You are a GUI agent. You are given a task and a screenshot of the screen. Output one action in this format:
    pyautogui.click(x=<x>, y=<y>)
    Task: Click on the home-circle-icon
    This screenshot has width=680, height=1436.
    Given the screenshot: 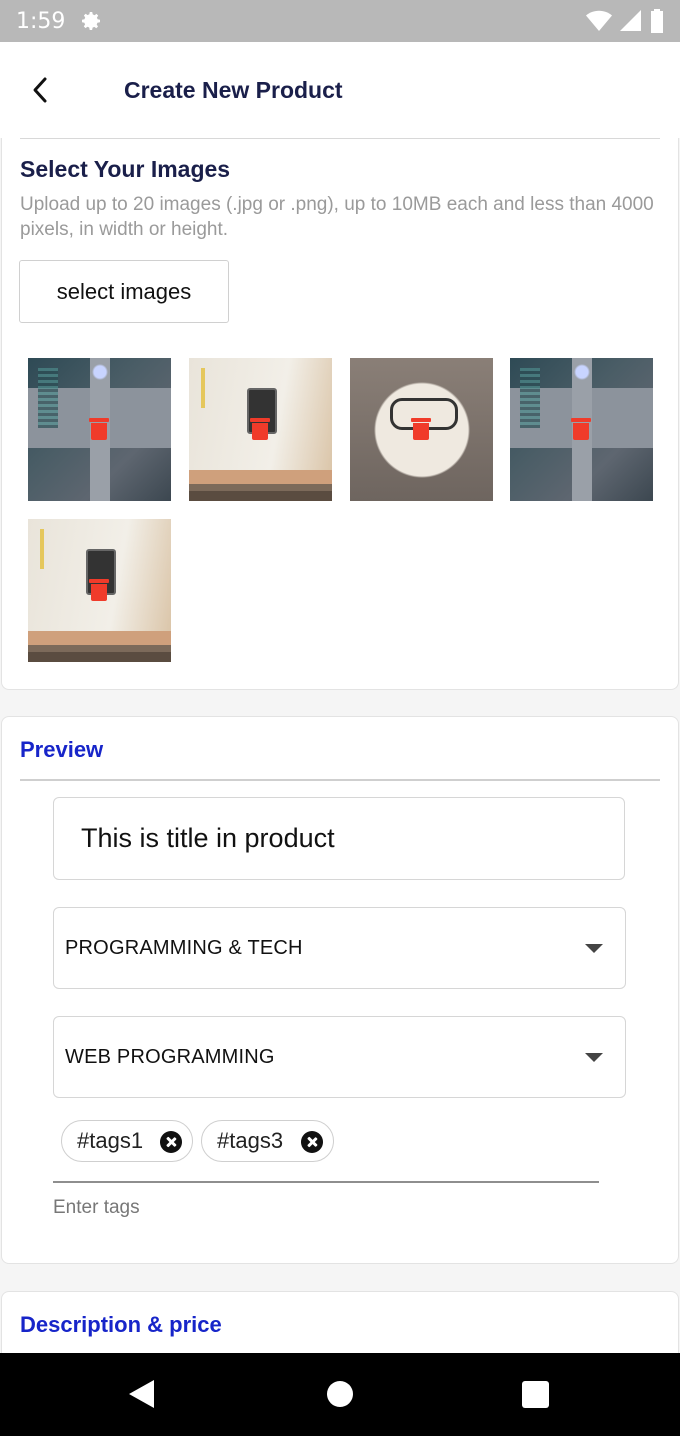 What is the action you would take?
    pyautogui.click(x=340, y=1394)
    